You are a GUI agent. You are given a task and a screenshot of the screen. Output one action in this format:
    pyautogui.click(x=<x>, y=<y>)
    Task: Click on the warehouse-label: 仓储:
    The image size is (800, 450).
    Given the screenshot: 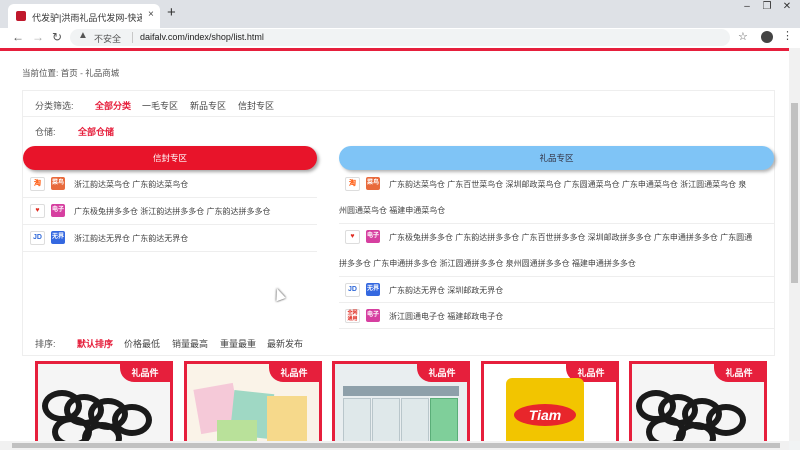 What is the action you would take?
    pyautogui.click(x=45, y=132)
    